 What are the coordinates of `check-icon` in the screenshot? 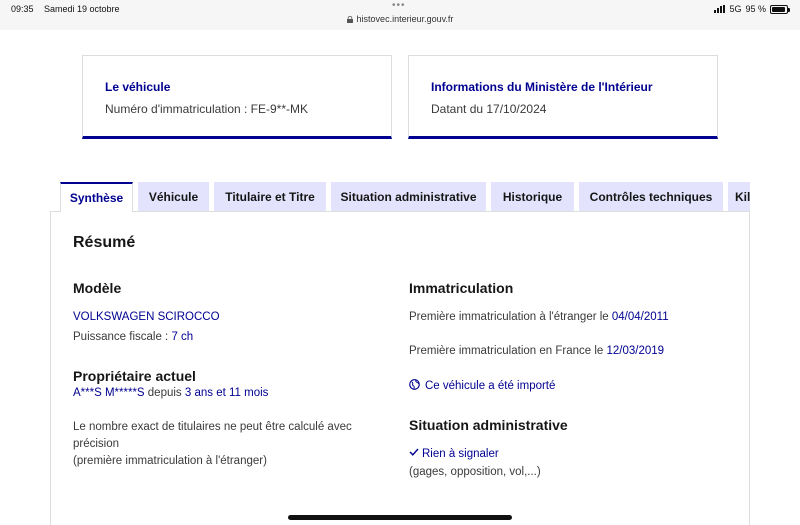 It's located at (414, 452).